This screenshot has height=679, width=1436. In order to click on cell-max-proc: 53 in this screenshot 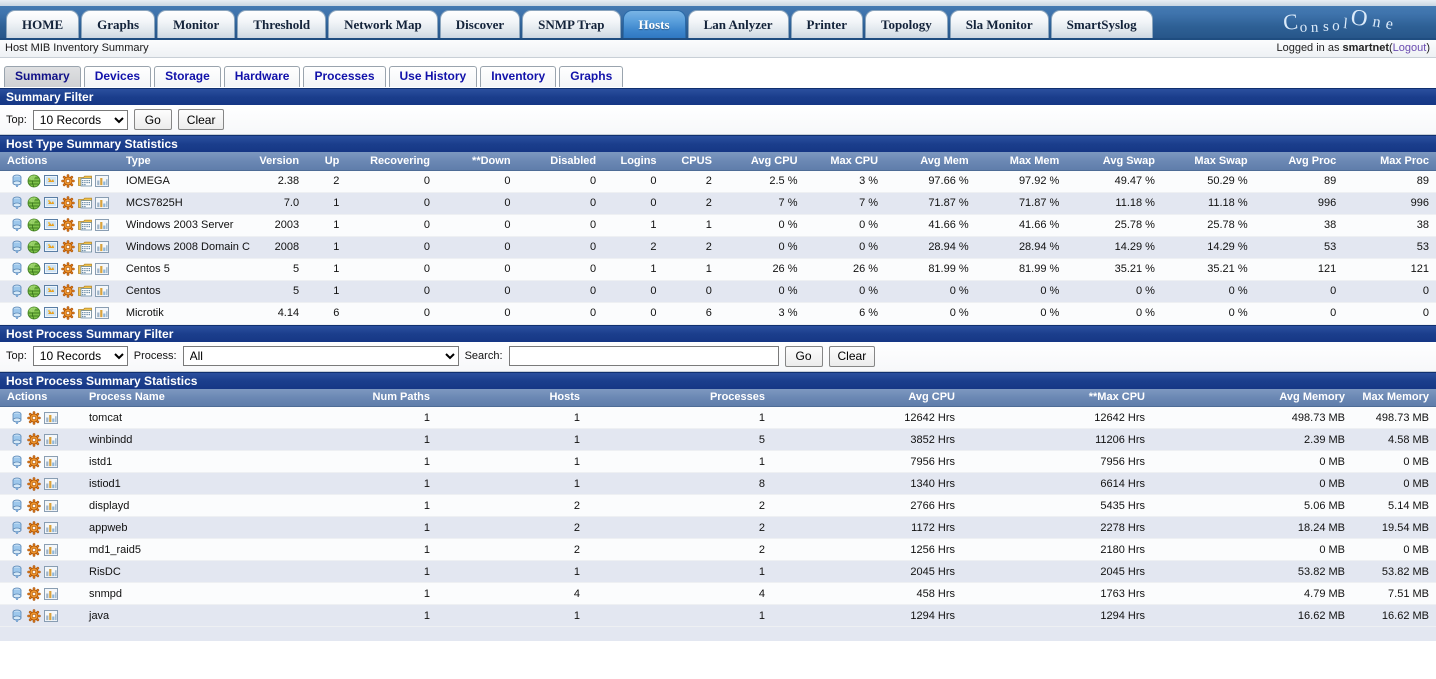, I will do `click(1389, 247)`.